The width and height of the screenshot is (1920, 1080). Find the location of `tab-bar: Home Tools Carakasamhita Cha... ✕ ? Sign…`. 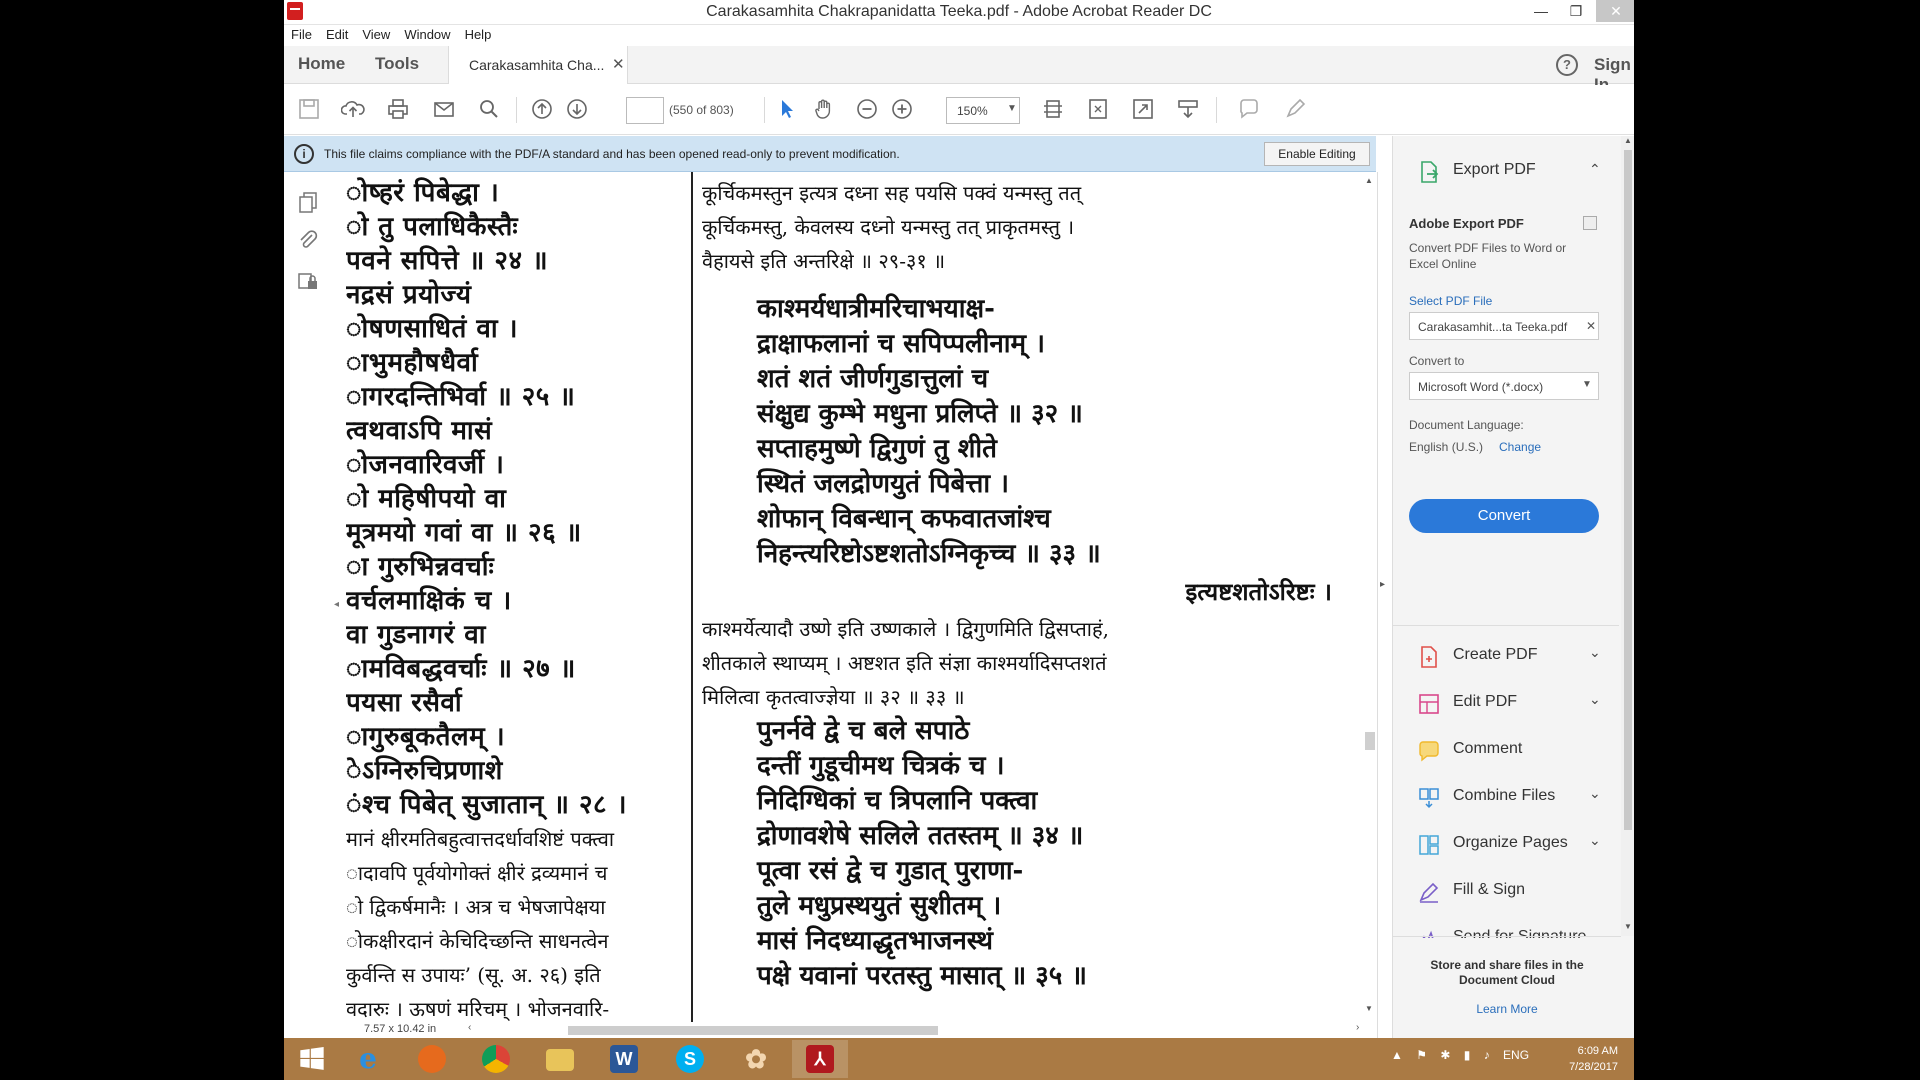

tab-bar: Home Tools Carakasamhita Cha... ✕ ? Sign… is located at coordinates (959, 70).